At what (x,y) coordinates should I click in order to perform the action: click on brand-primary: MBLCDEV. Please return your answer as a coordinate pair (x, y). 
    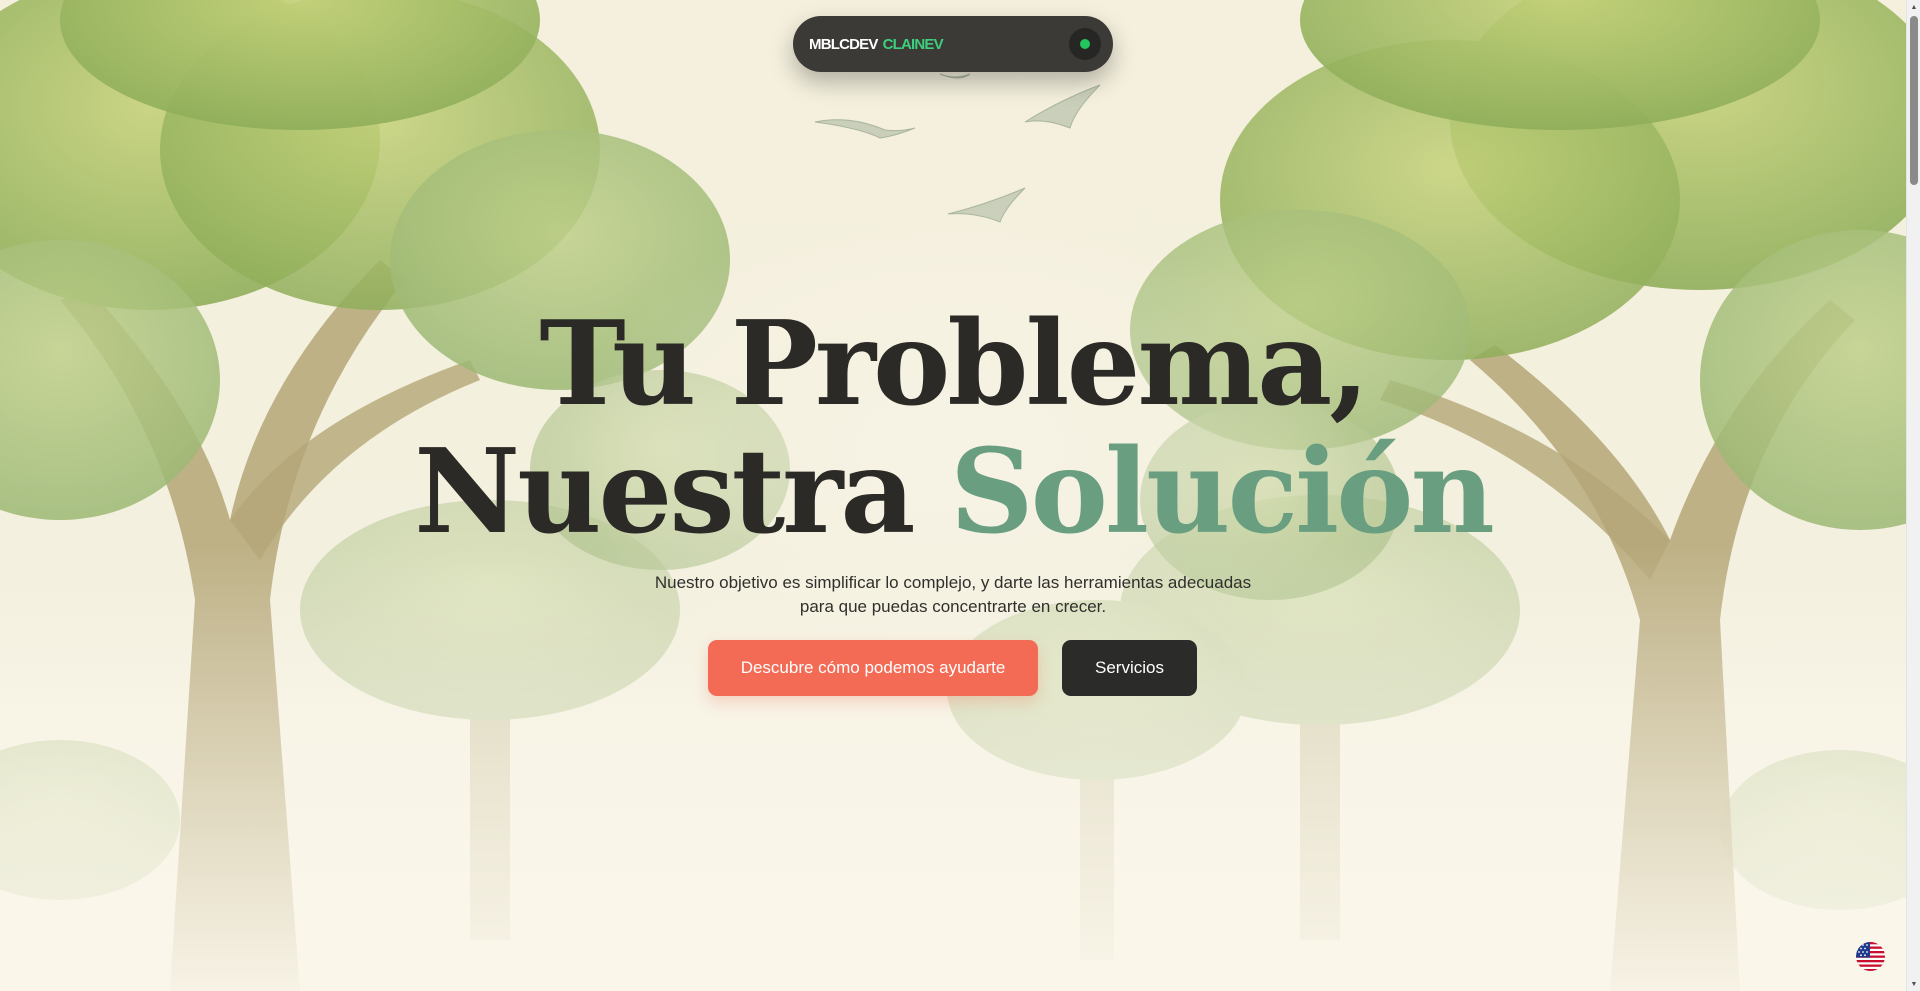
    Looking at the image, I should click on (843, 44).